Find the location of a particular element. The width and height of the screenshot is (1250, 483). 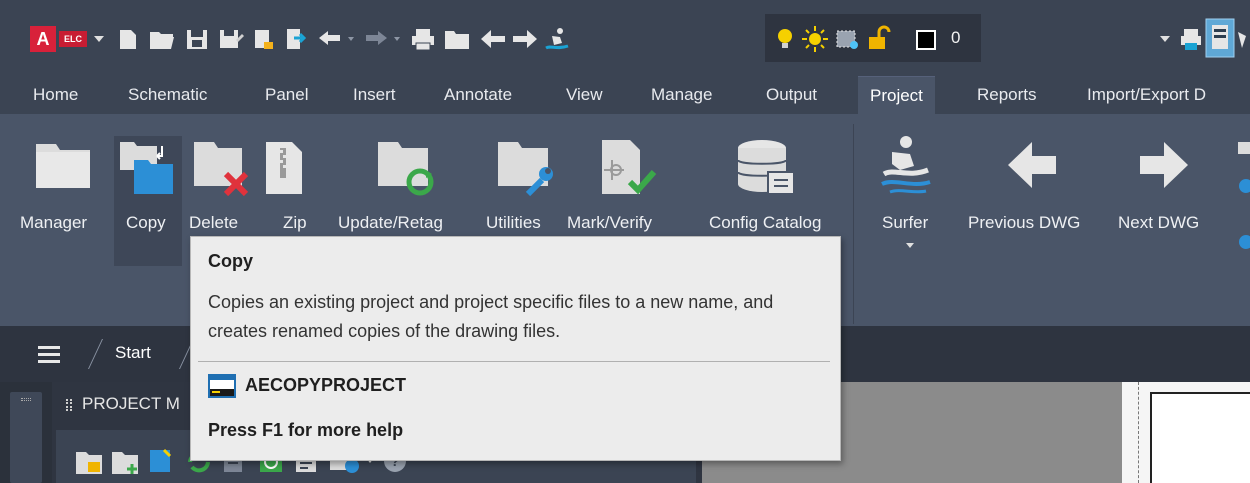

product-badge: ELC is located at coordinates (73, 39).